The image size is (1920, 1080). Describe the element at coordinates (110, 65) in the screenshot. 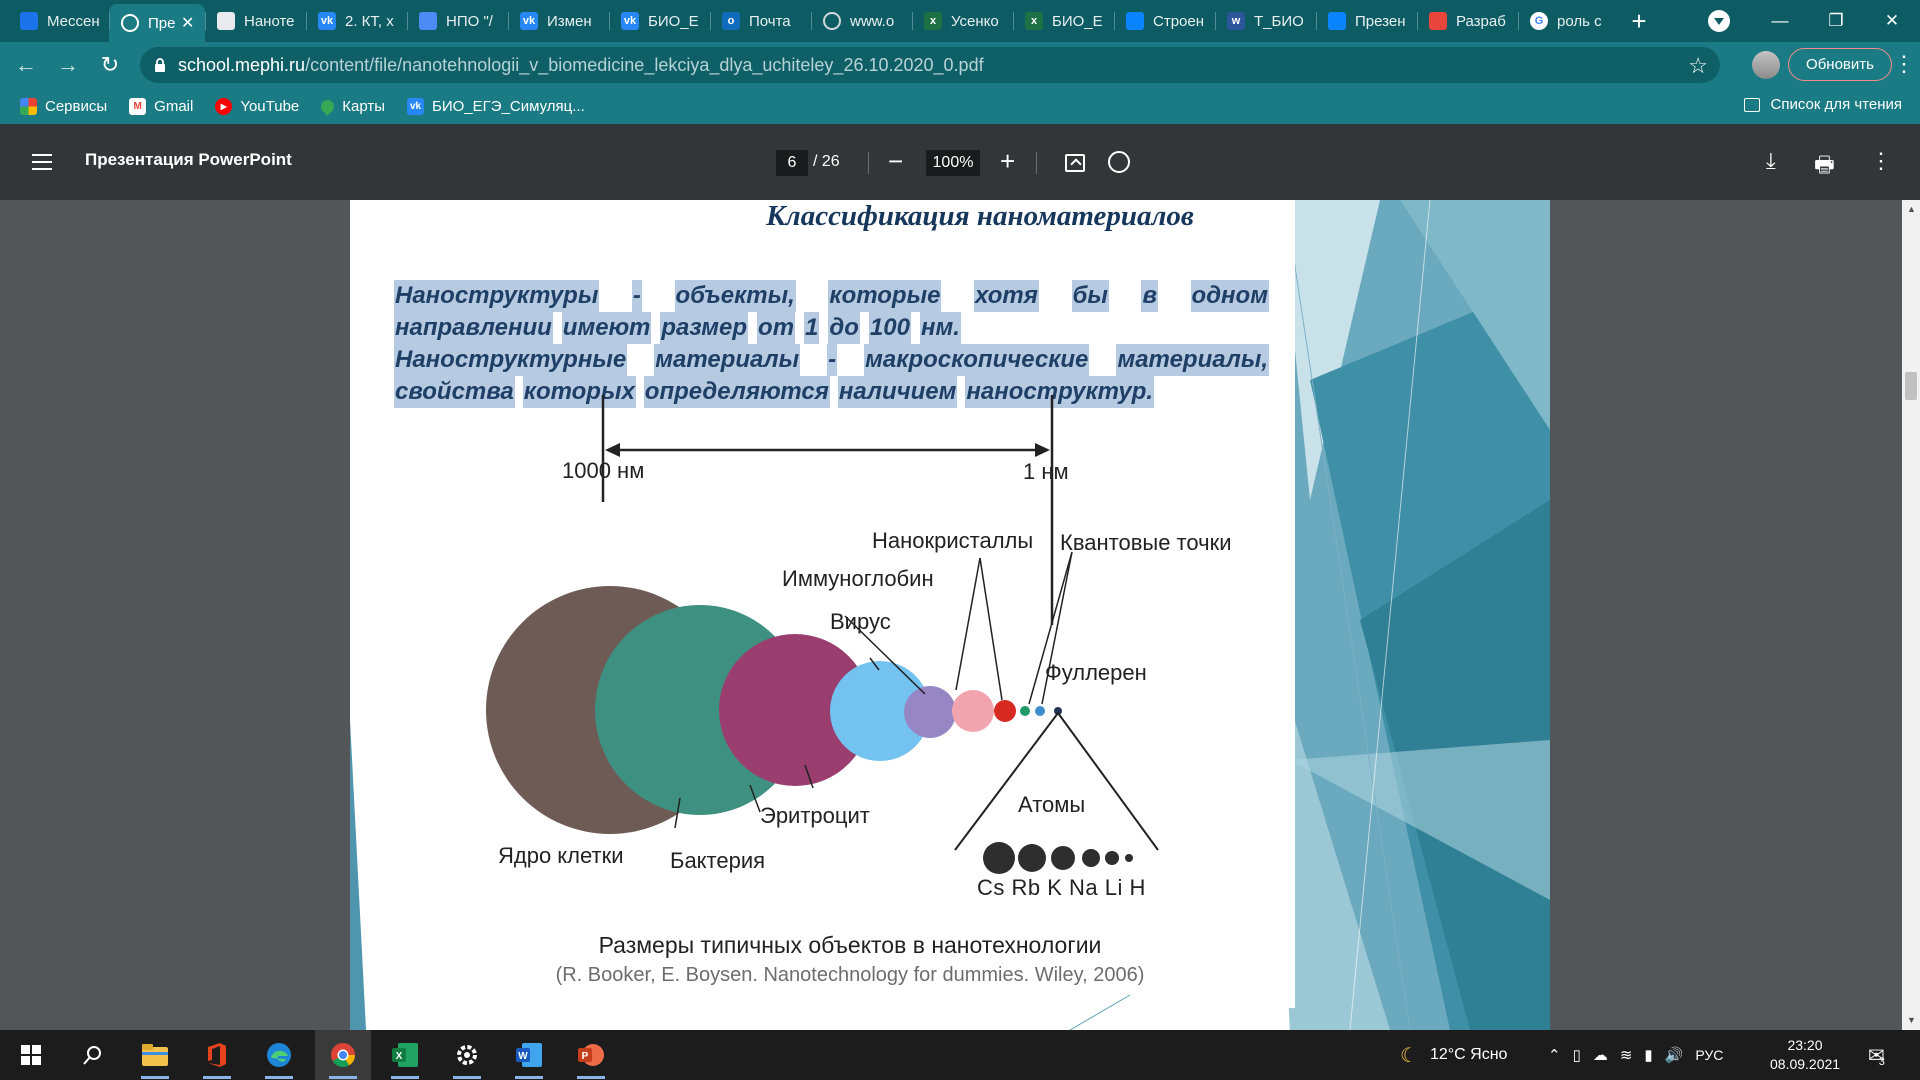

I see `reload-icon: ↻` at that location.